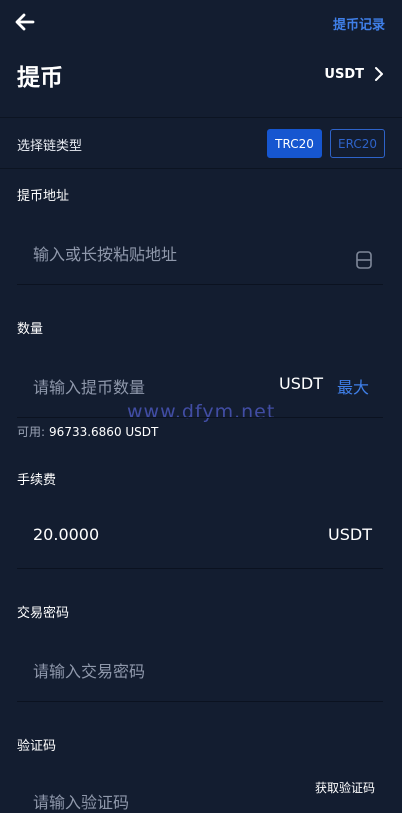  What do you see at coordinates (89, 386) in the screenshot?
I see `amount-input: 请输入提币数量` at bounding box center [89, 386].